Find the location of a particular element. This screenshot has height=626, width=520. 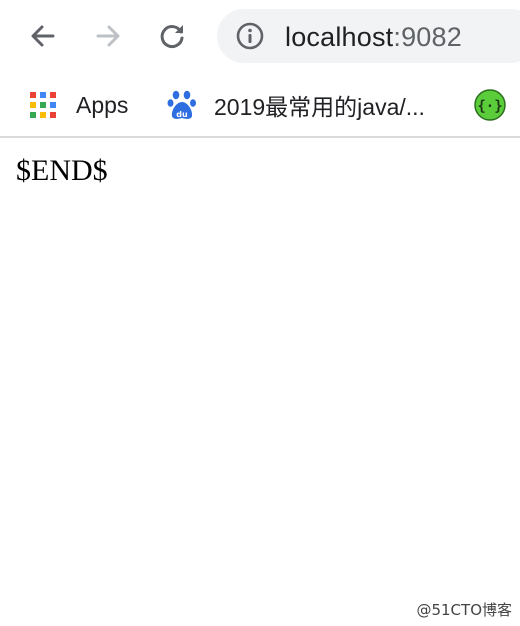

forward-button is located at coordinates (108, 36).